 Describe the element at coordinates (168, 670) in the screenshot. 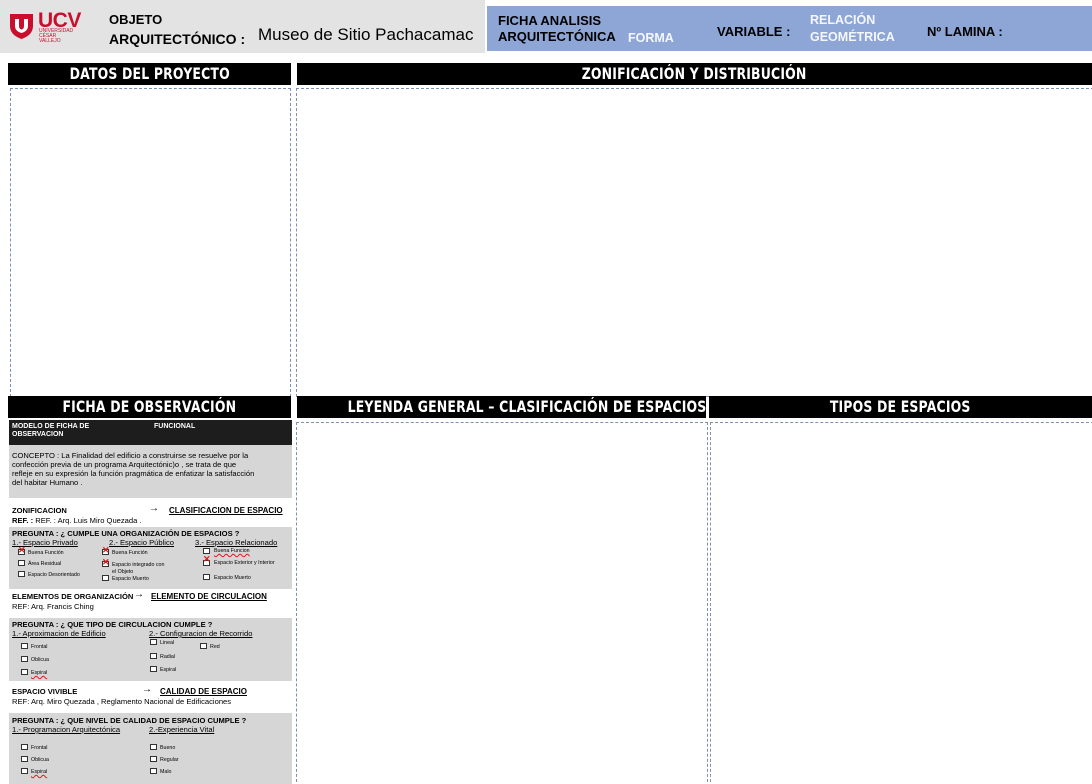

I see `circ-col2-item-4: Espiral` at that location.